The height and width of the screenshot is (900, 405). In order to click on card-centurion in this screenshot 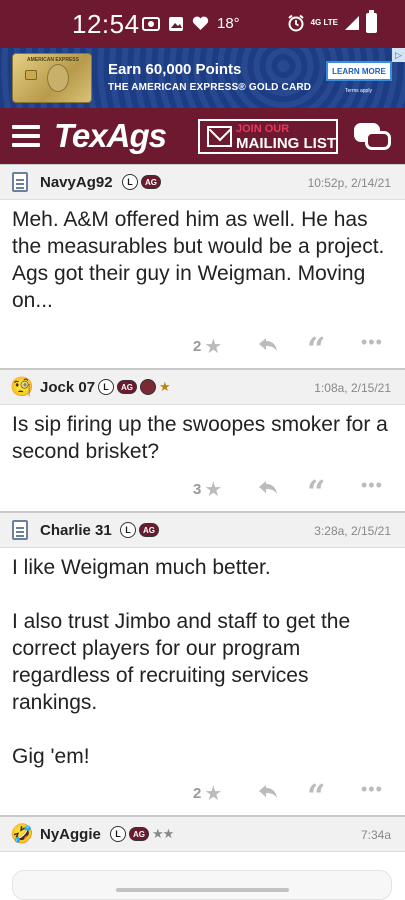, I will do `click(58, 78)`.